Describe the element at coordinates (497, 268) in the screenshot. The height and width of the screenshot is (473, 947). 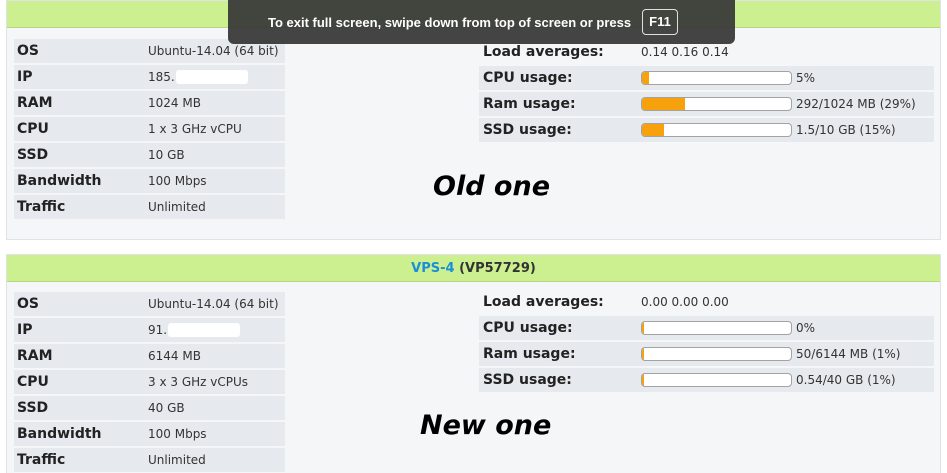
I see `vps-code: (VP57729)` at that location.